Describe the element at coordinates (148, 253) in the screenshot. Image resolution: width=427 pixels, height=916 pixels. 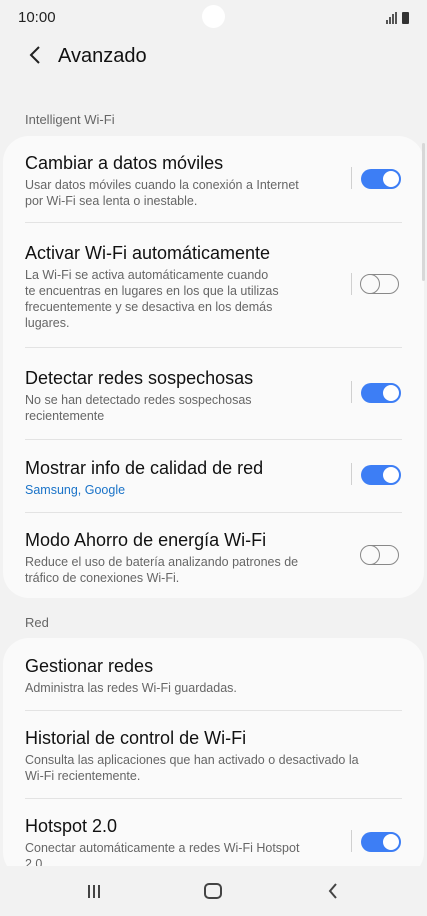
I see `item-title: Activar Wi-Fi automáticamente` at that location.